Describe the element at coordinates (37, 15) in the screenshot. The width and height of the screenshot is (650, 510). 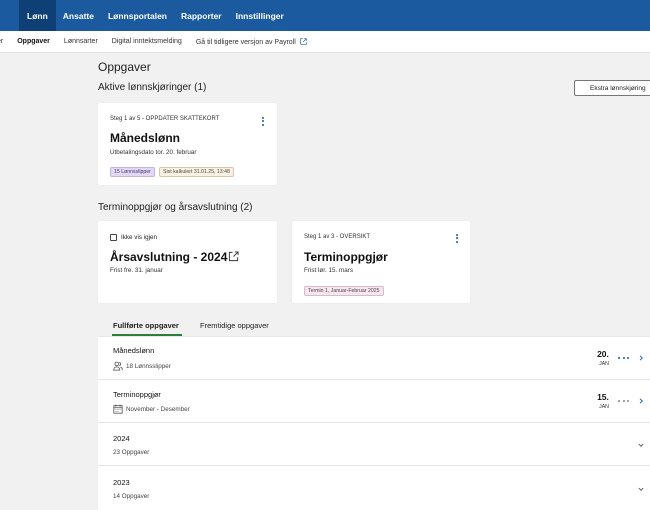
I see `nav-lonn: Lønn` at that location.